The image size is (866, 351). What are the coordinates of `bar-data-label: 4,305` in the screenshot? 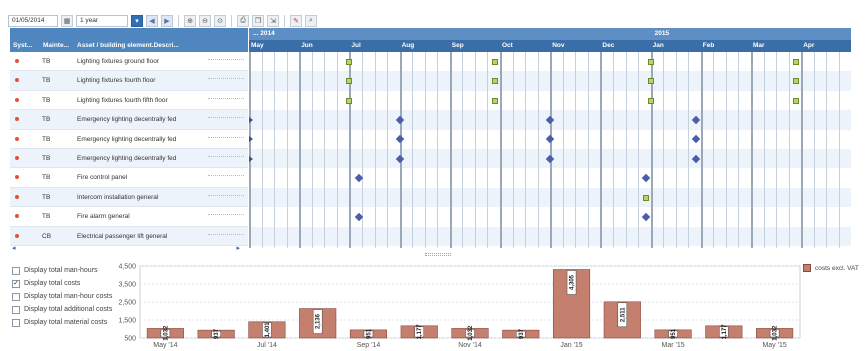 It's located at (573, 282).